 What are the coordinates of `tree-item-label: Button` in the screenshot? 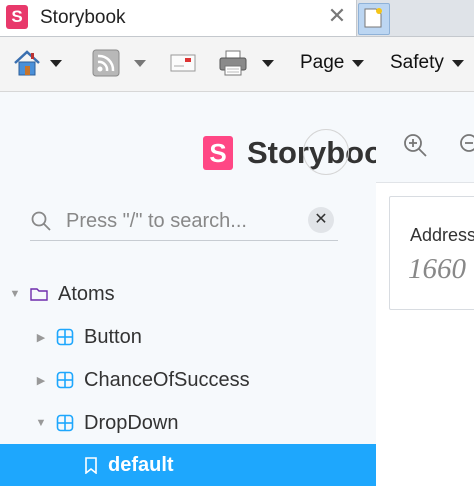 It's located at (113, 336).